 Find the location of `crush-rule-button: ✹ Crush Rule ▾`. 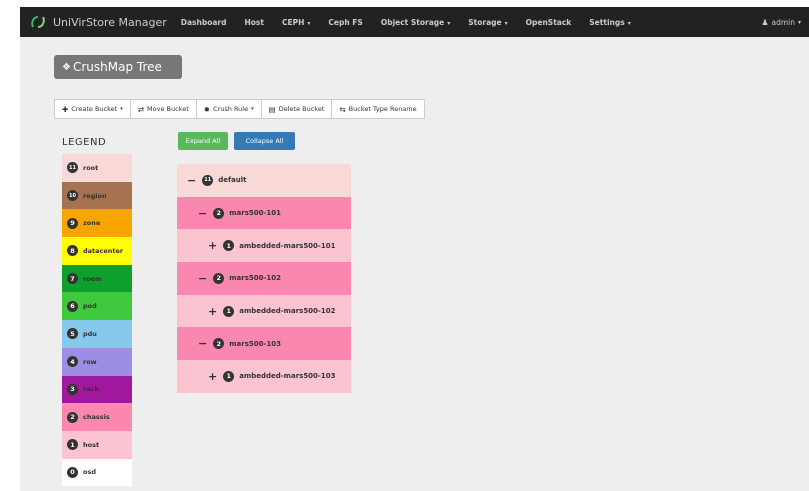

crush-rule-button: ✹ Crush Rule ▾ is located at coordinates (228, 109).